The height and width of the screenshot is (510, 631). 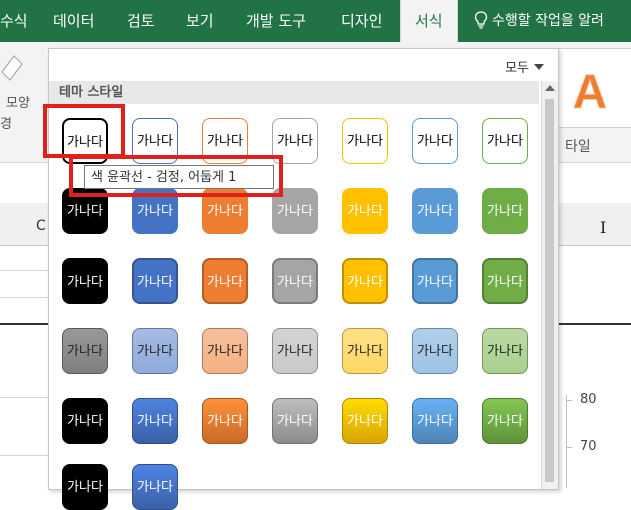 What do you see at coordinates (84, 131) in the screenshot?
I see `selected-style-highlight` at bounding box center [84, 131].